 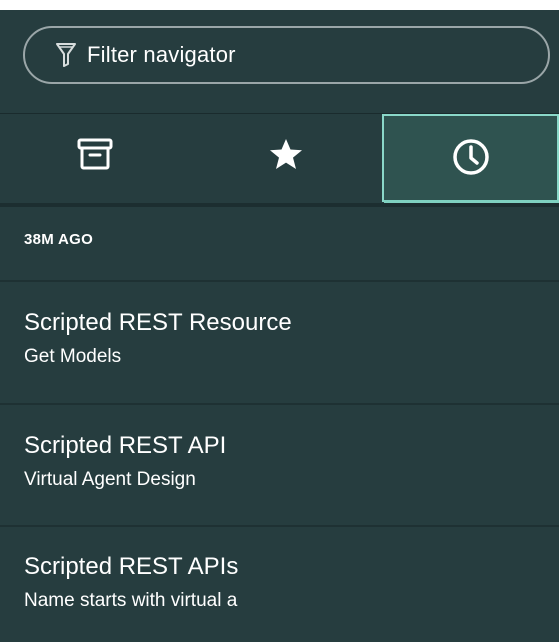 I want to click on history-item-subtitle: Virtual Agent Design, so click(x=110, y=479).